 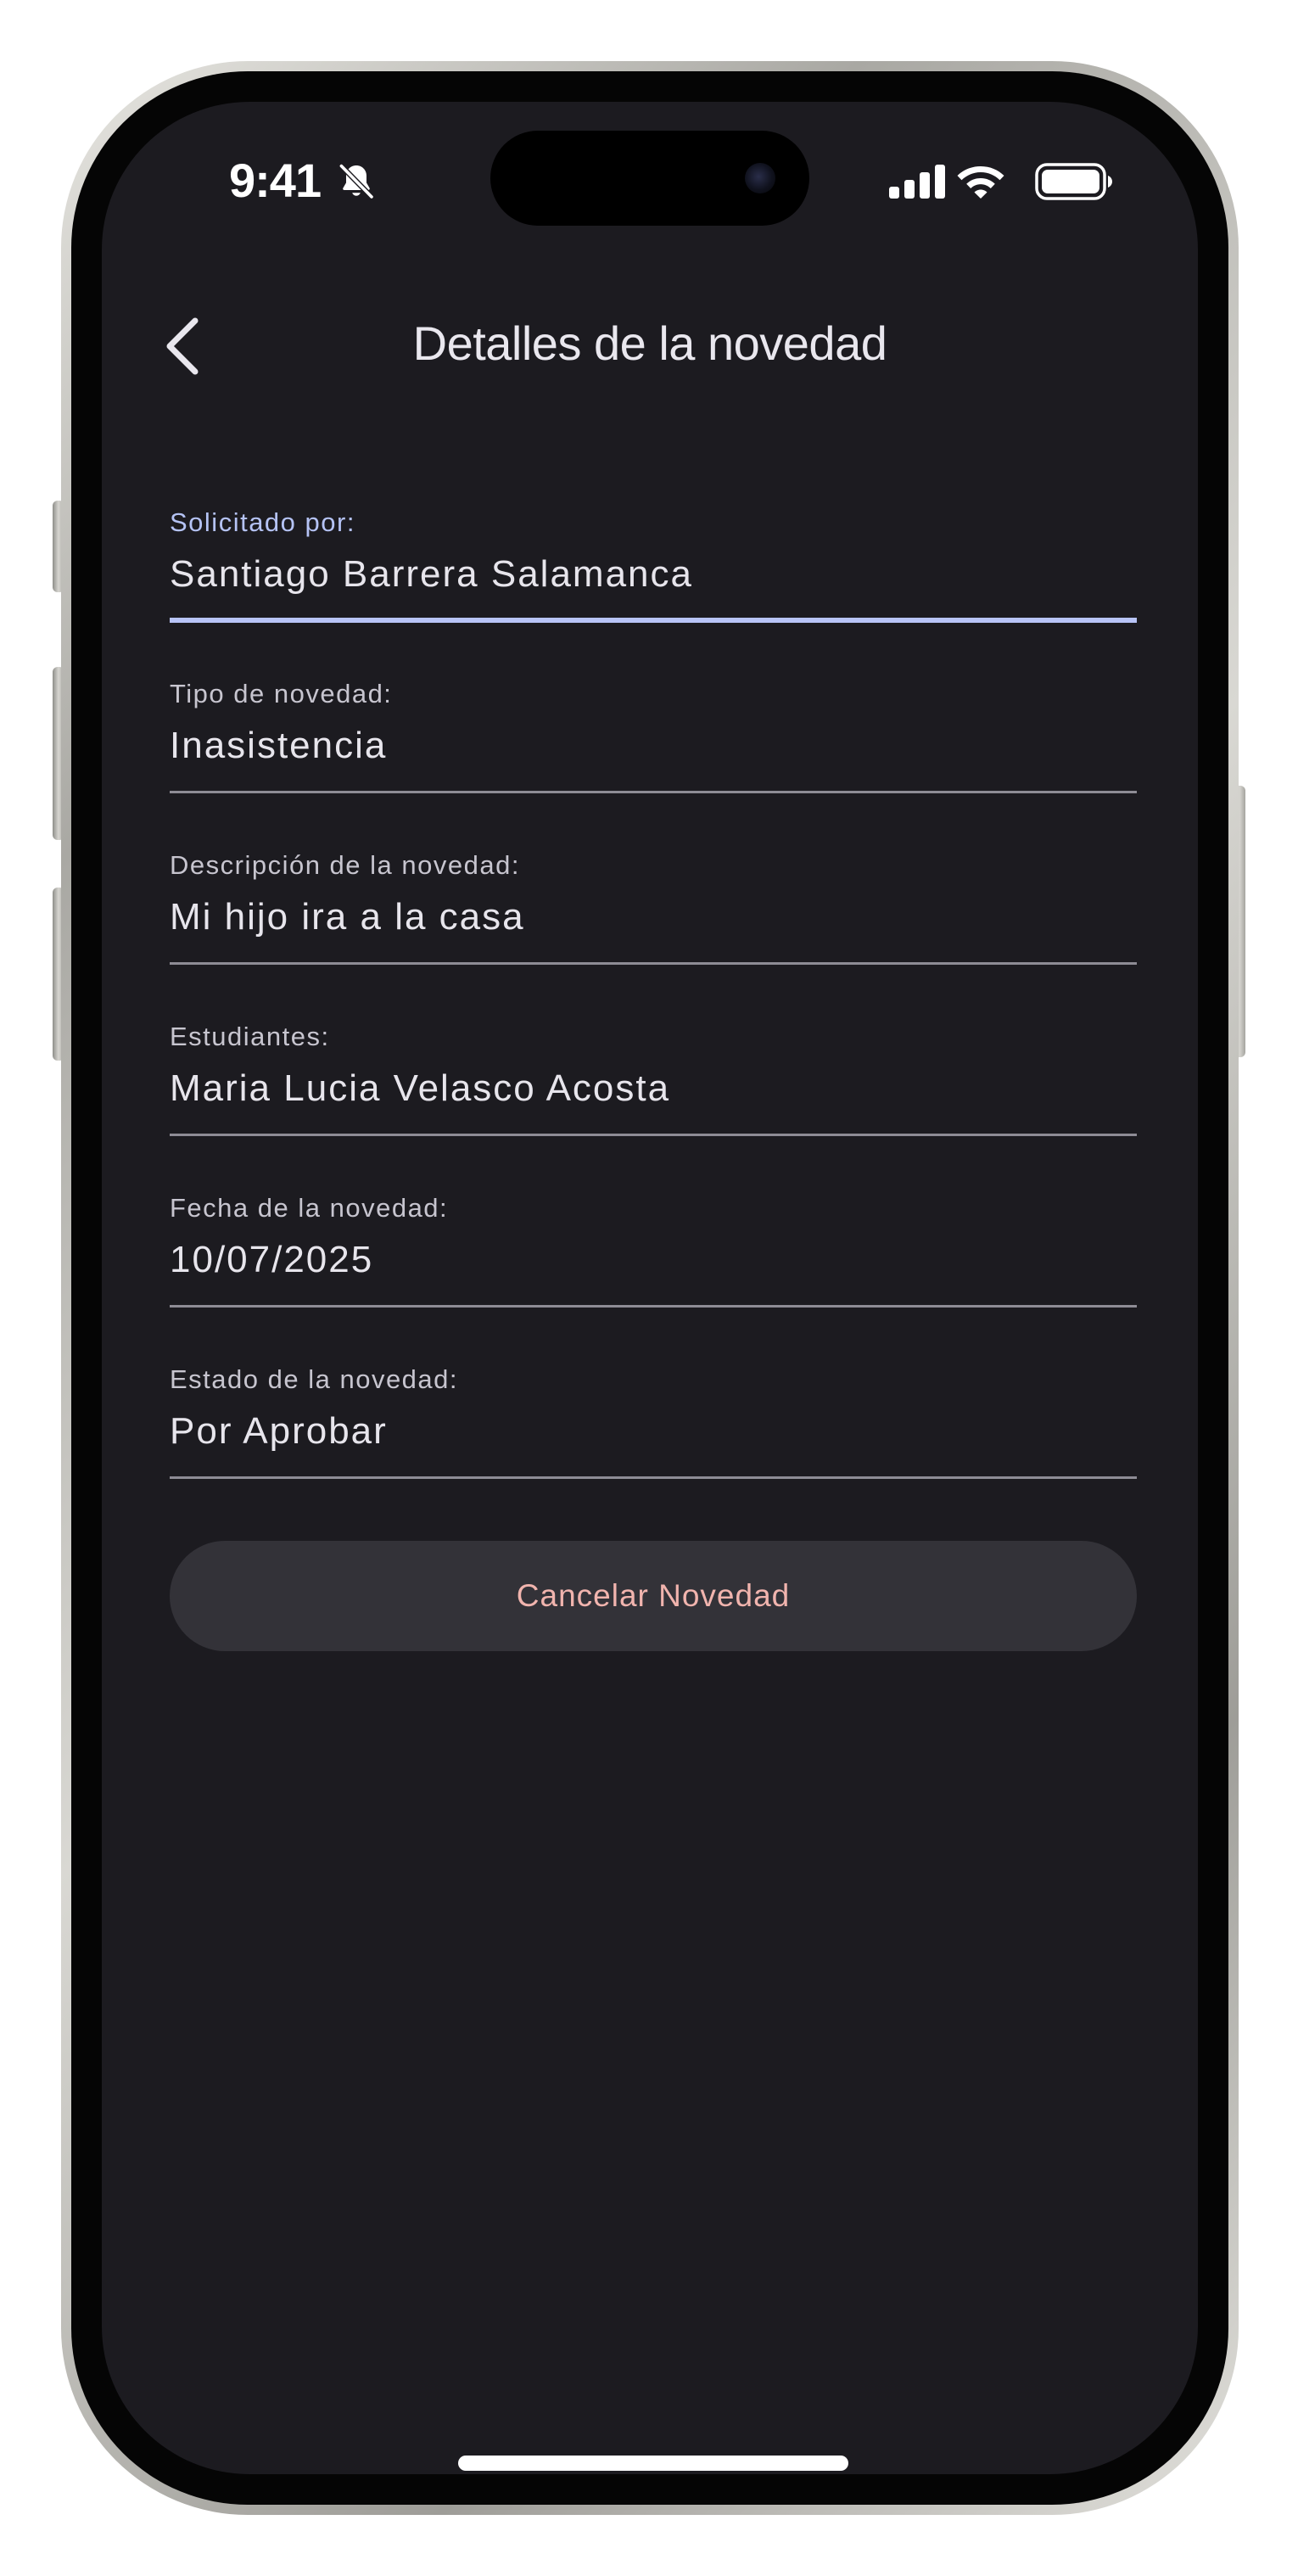 I want to click on page-title: Detalles de la novedad, so click(x=649, y=343).